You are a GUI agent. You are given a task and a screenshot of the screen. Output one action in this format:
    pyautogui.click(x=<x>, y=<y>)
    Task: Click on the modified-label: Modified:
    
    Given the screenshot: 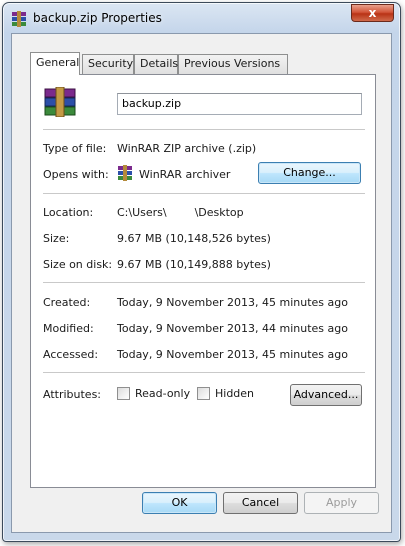 What is the action you would take?
    pyautogui.click(x=68, y=328)
    